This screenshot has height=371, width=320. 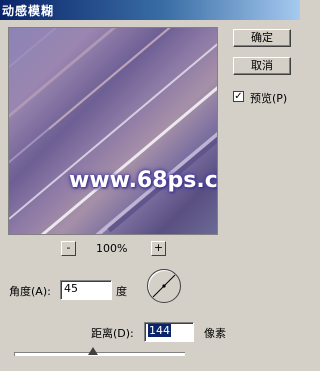 What do you see at coordinates (112, 333) in the screenshot?
I see `distance-label: 距离(D):` at bounding box center [112, 333].